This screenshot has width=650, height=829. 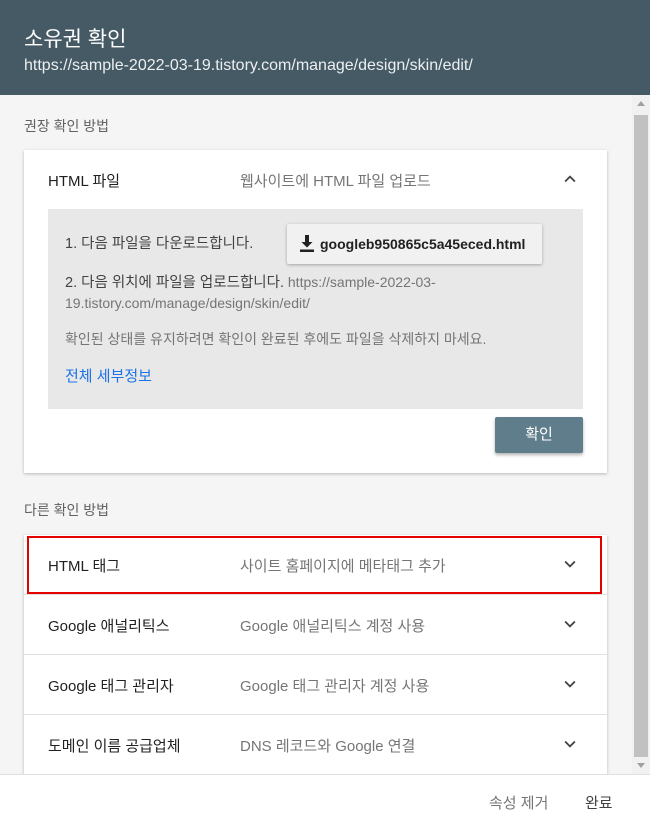 I want to click on dialog-footer: 속성 제거 완료, so click(x=325, y=801).